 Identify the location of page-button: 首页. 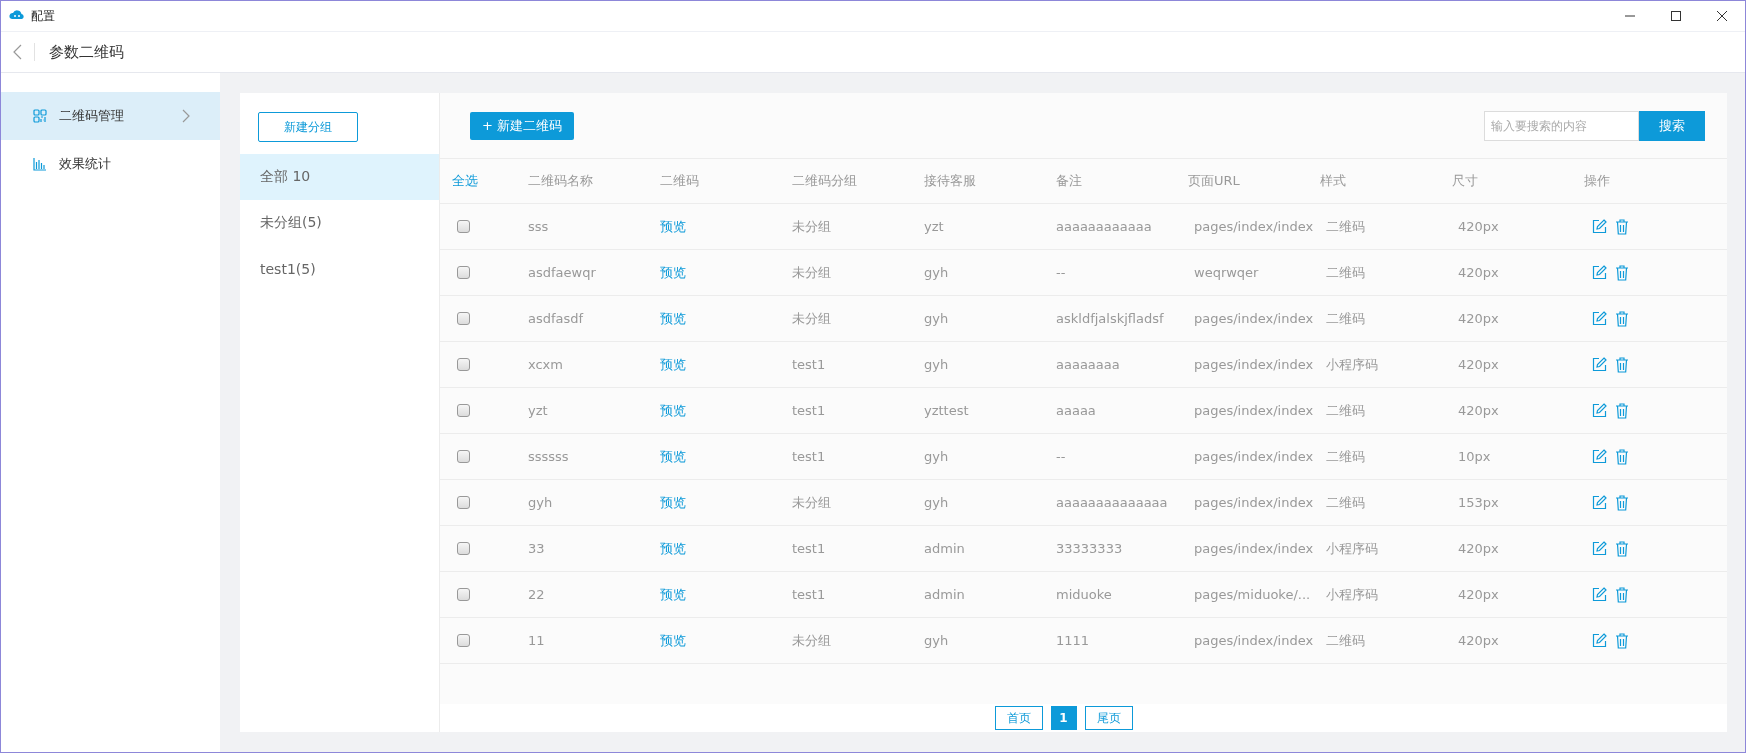
(1018, 718).